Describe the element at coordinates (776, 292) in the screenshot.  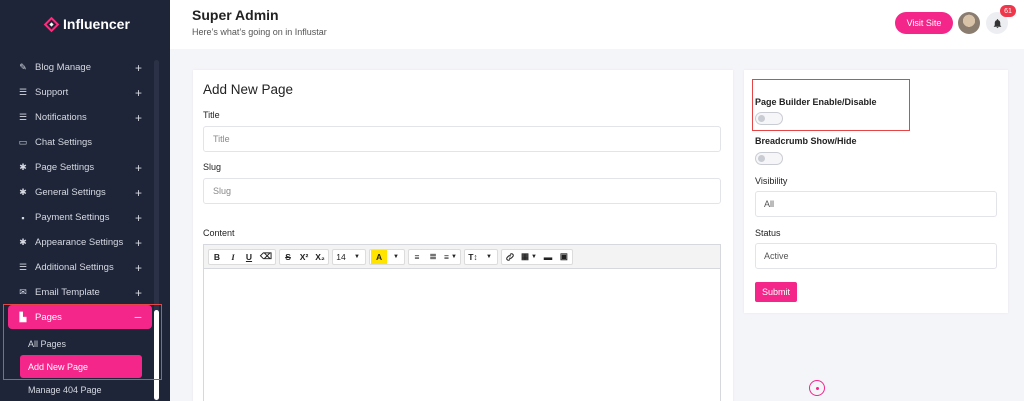
I see `submit-button: Submit` at that location.